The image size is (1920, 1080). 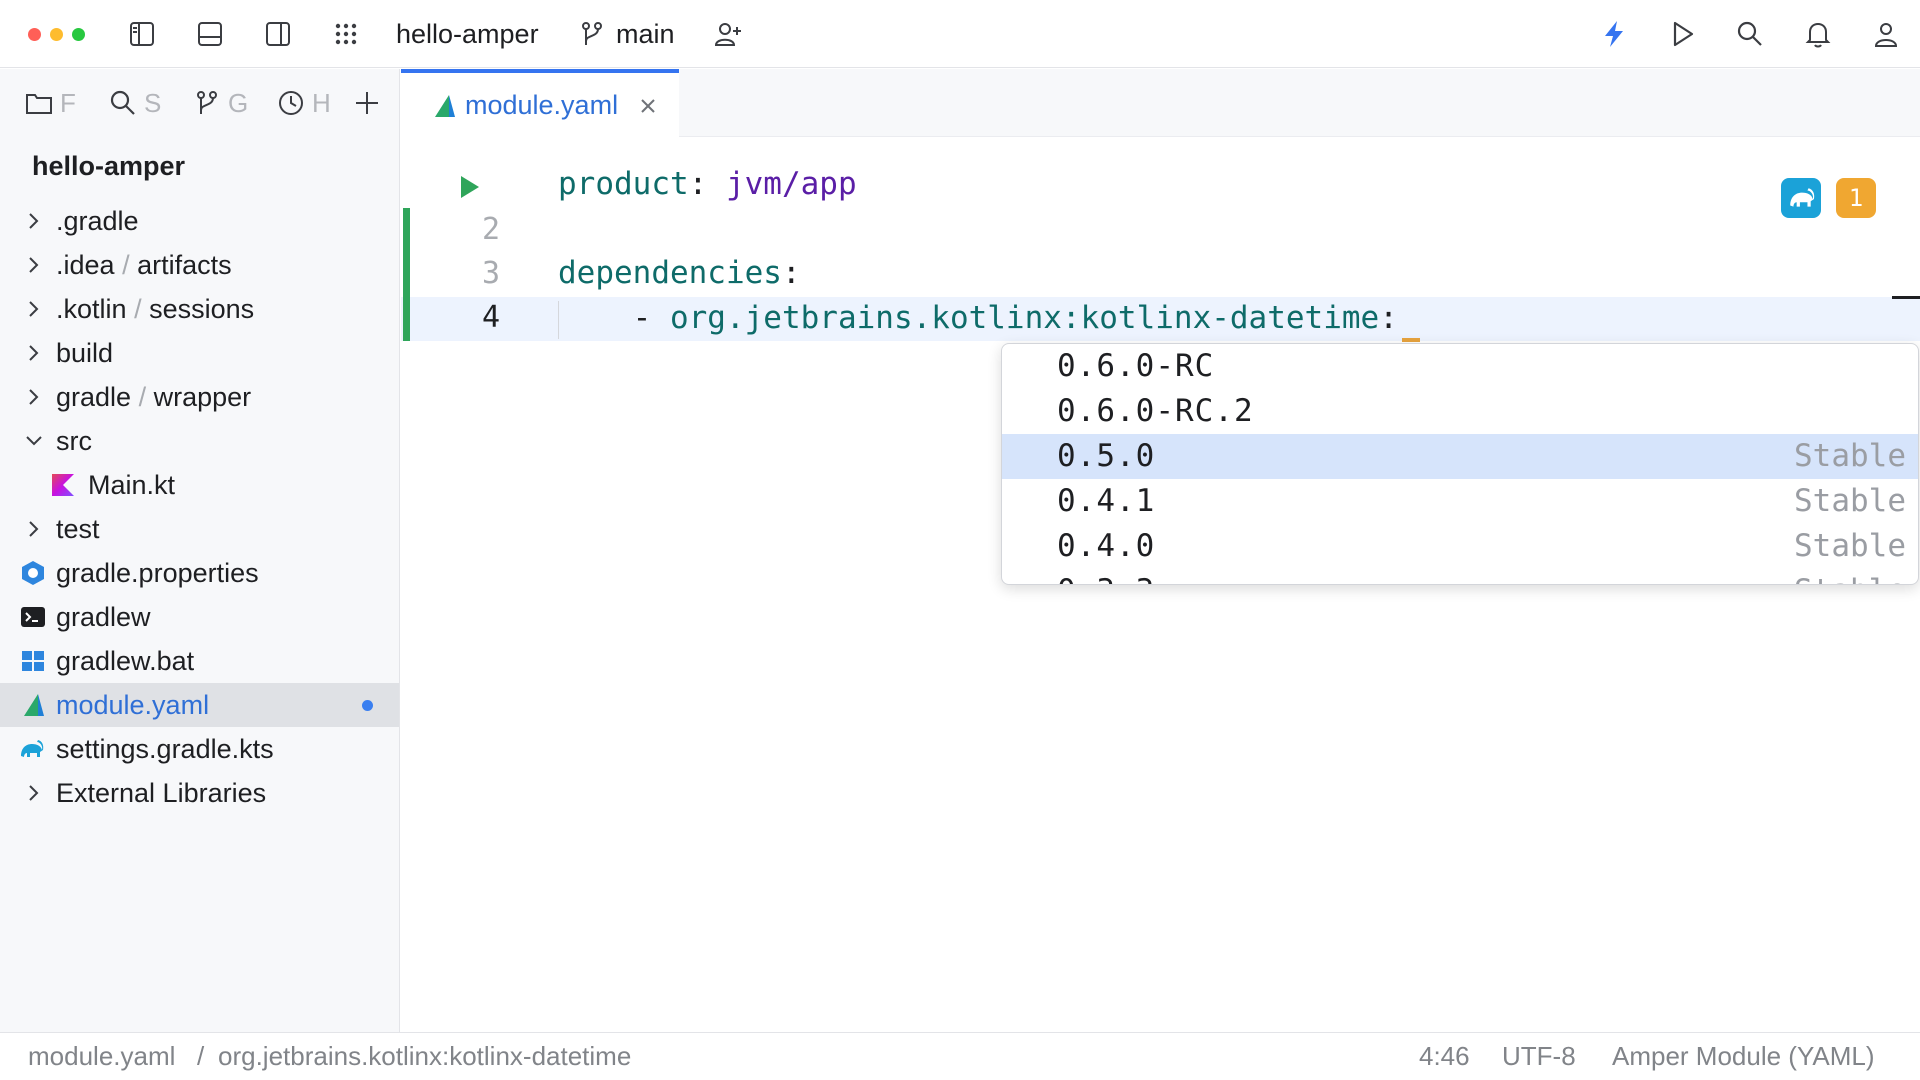 What do you see at coordinates (165, 749) in the screenshot?
I see `tree-item-label: settings.gradle.kts` at bounding box center [165, 749].